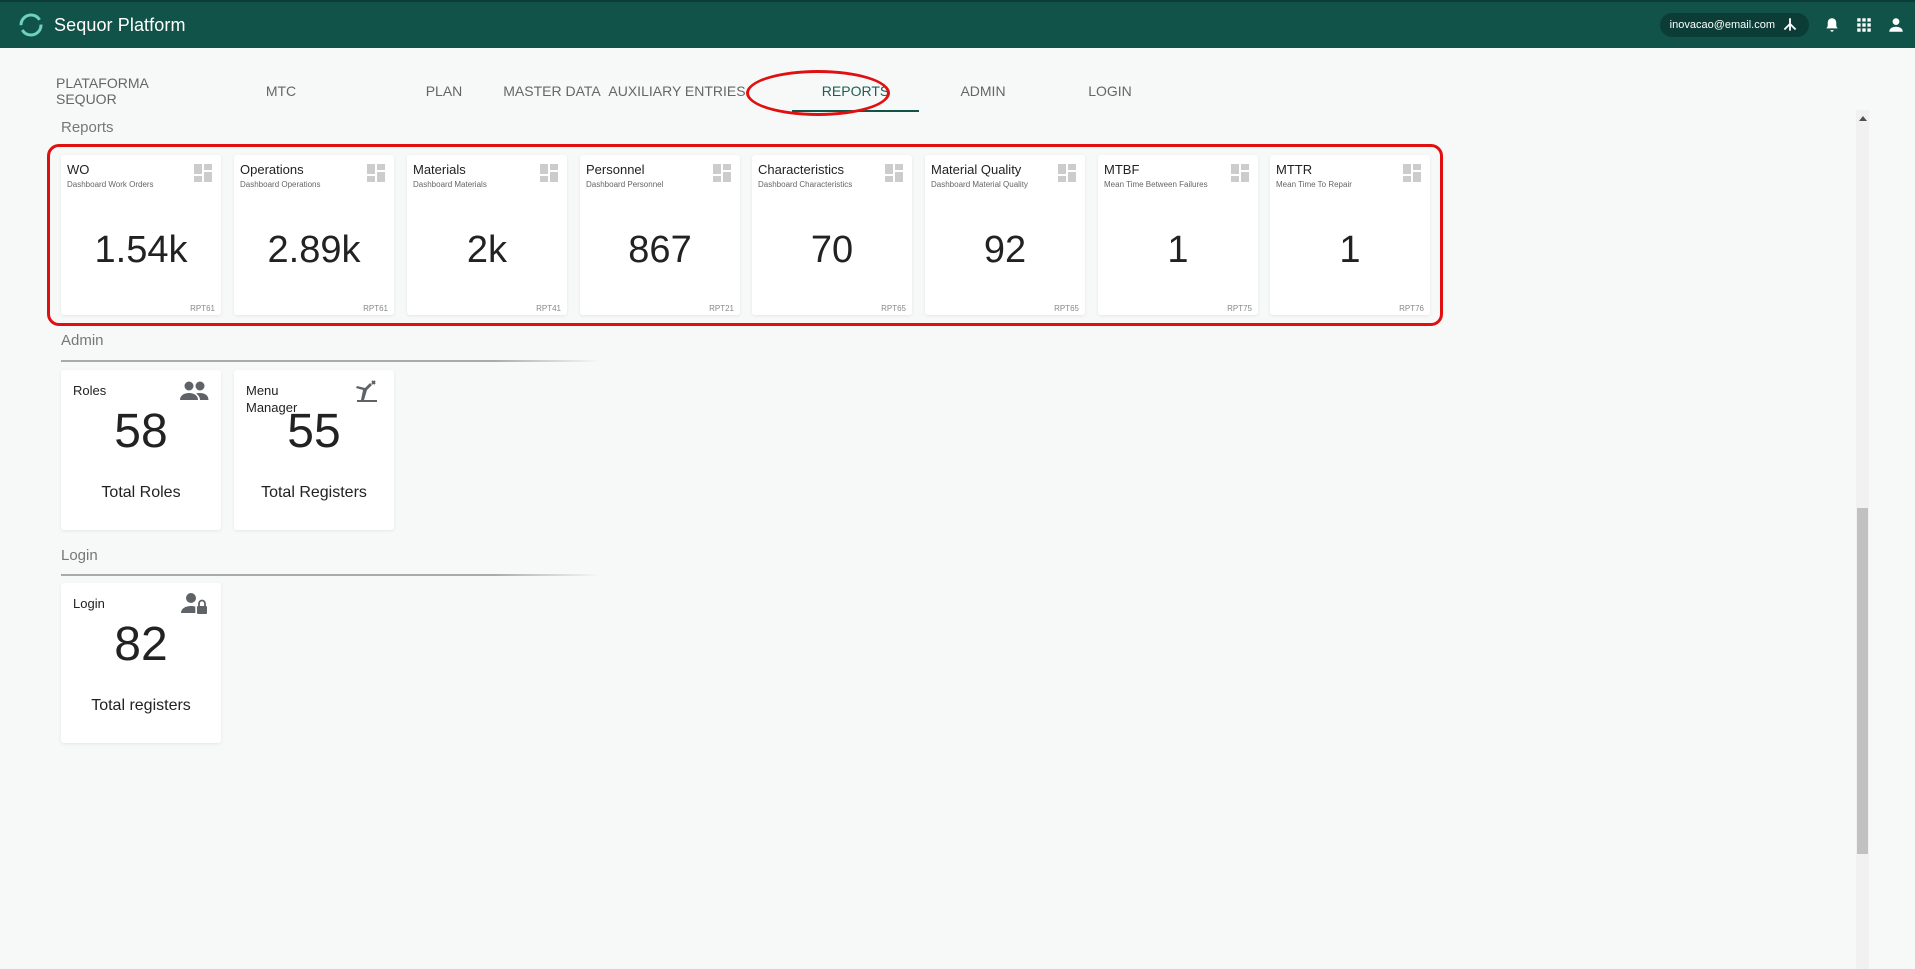  I want to click on sitemap-icon, so click(1790, 25).